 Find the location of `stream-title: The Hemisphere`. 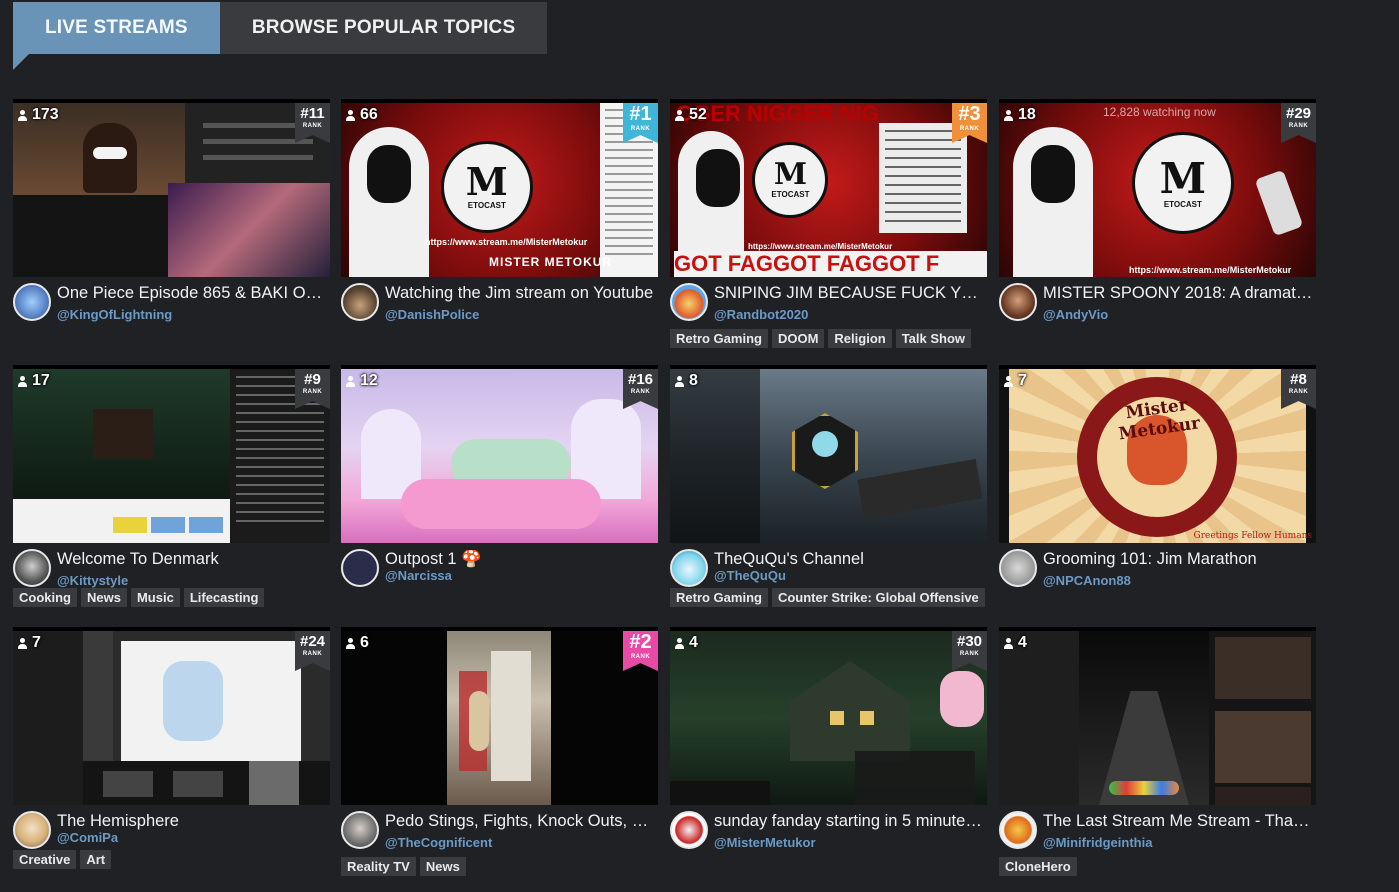

stream-title: The Hemisphere is located at coordinates (193, 821).